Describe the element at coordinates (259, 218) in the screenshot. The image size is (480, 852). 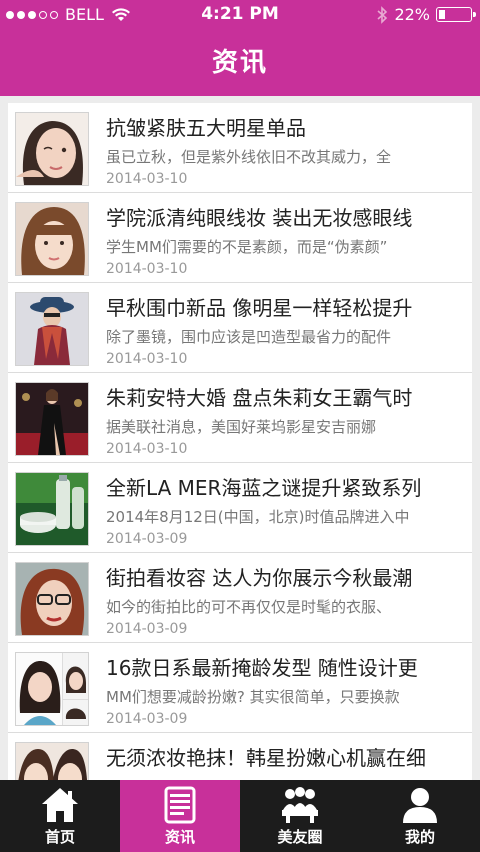
I see `news-title: 学院派清纯眼线妆 装出无妆感眼线` at that location.